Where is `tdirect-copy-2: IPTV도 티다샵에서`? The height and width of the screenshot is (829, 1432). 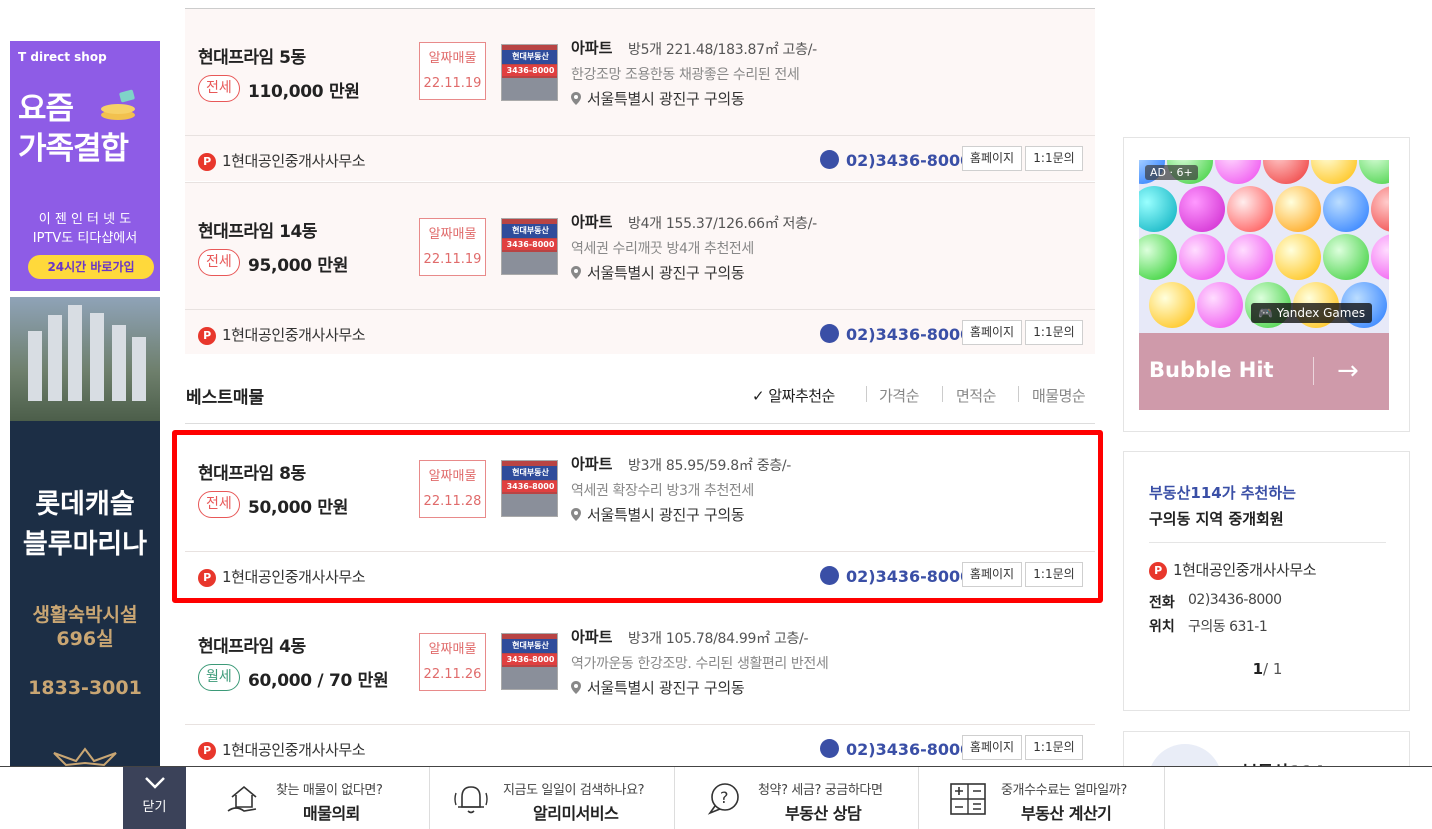 tdirect-copy-2: IPTV도 티다샵에서 is located at coordinates (85, 238).